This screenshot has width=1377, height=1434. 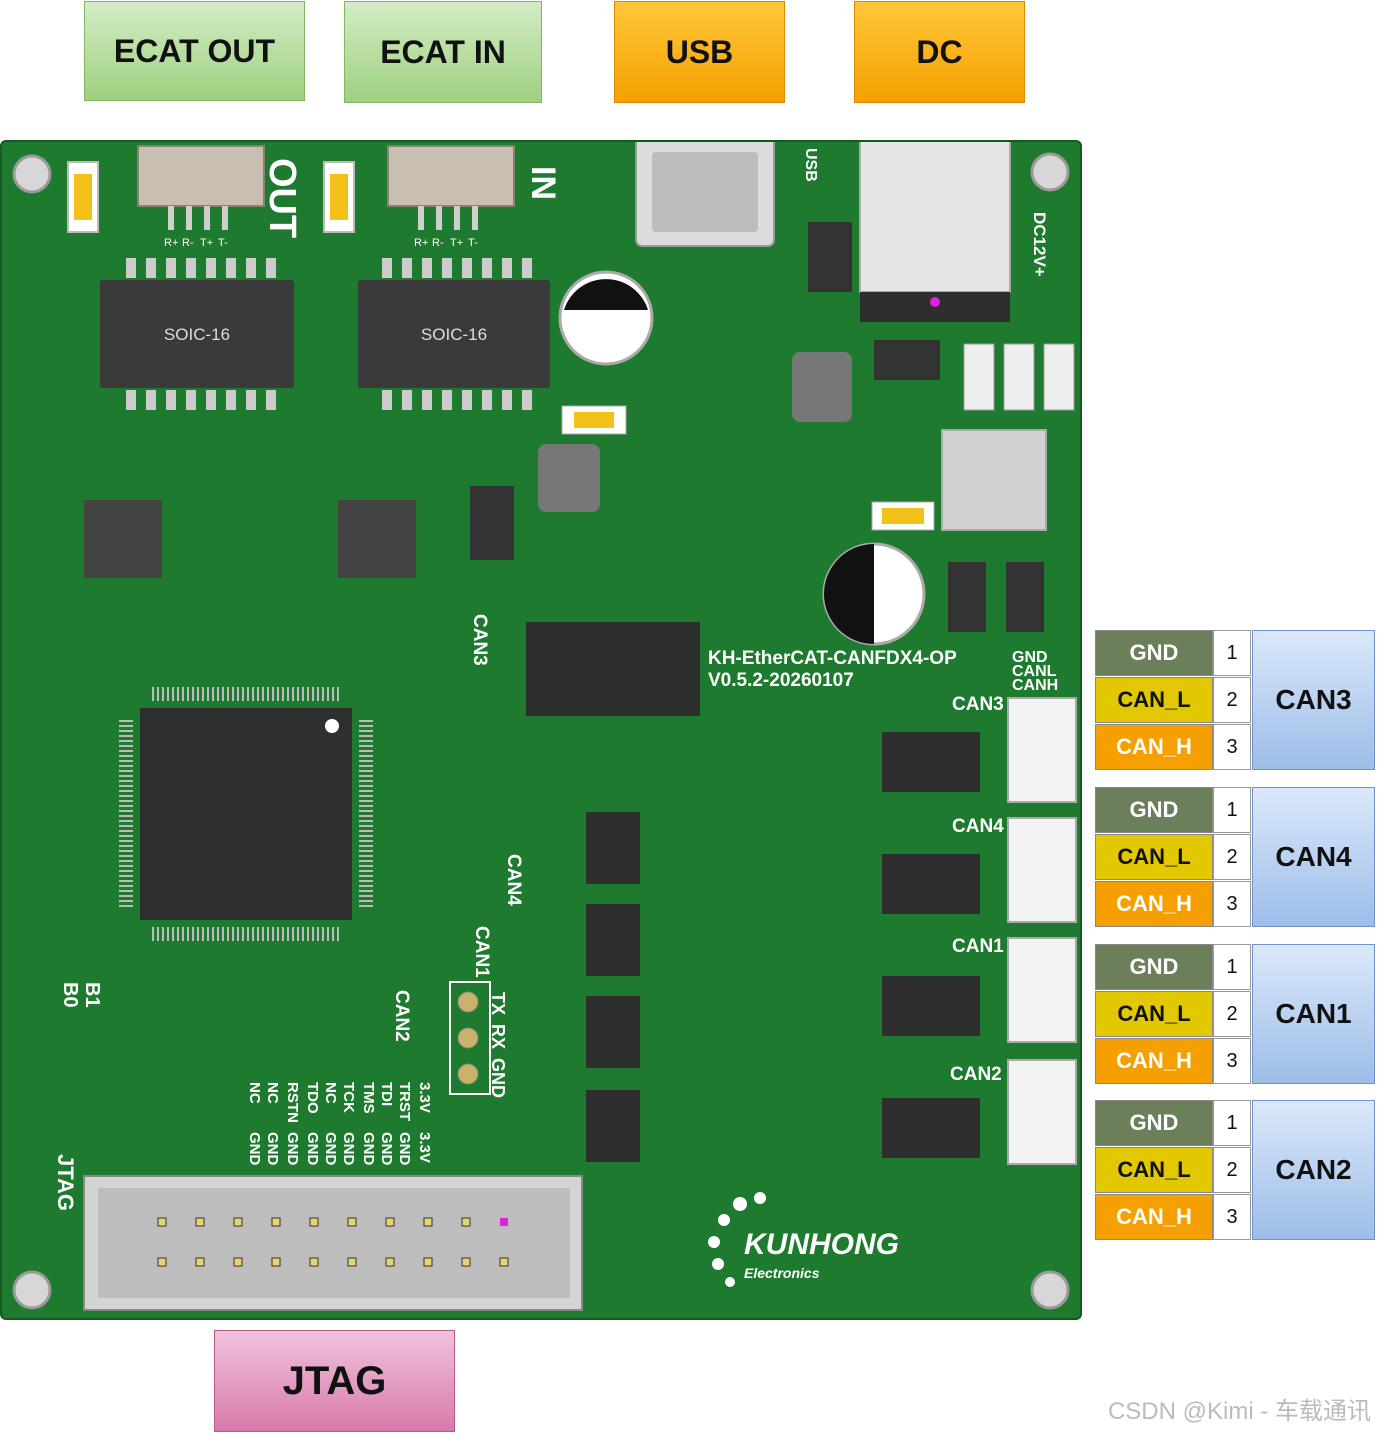 What do you see at coordinates (312, 1098) in the screenshot?
I see `jtag-pin-label: TDO` at bounding box center [312, 1098].